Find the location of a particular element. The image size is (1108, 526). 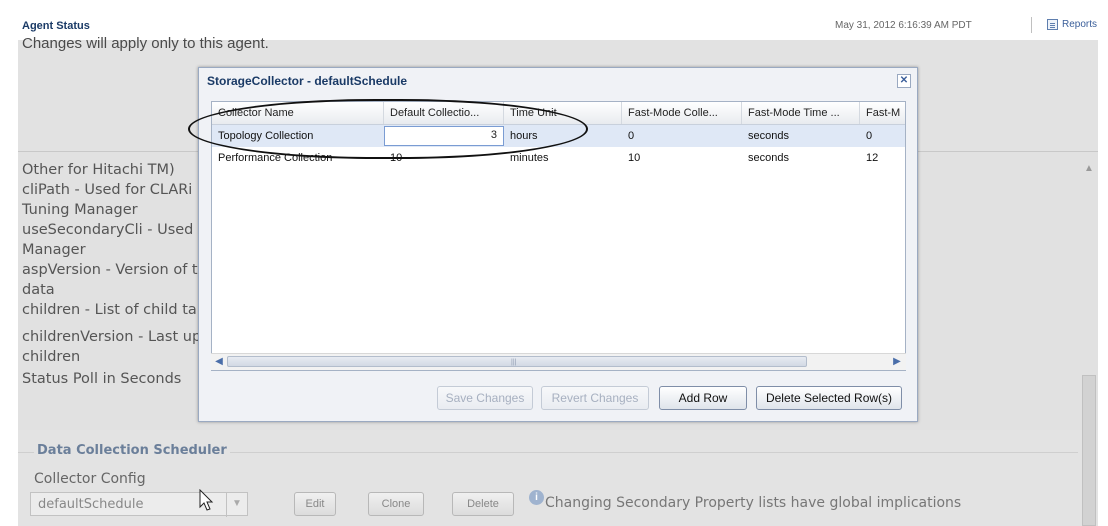

header-datetime: May 31, 2012 6:16:39 AM PDT is located at coordinates (903, 25).